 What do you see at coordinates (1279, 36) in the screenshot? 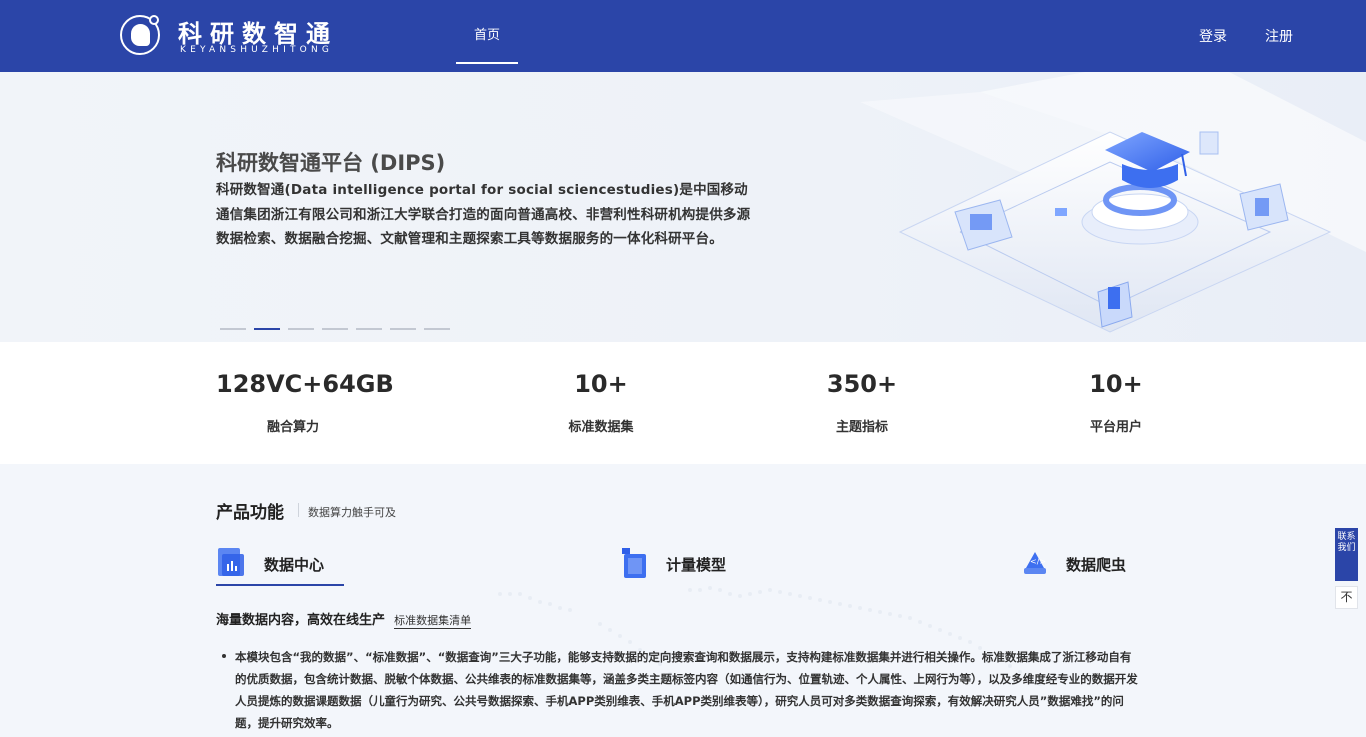
I see `register-link: 注册` at bounding box center [1279, 36].